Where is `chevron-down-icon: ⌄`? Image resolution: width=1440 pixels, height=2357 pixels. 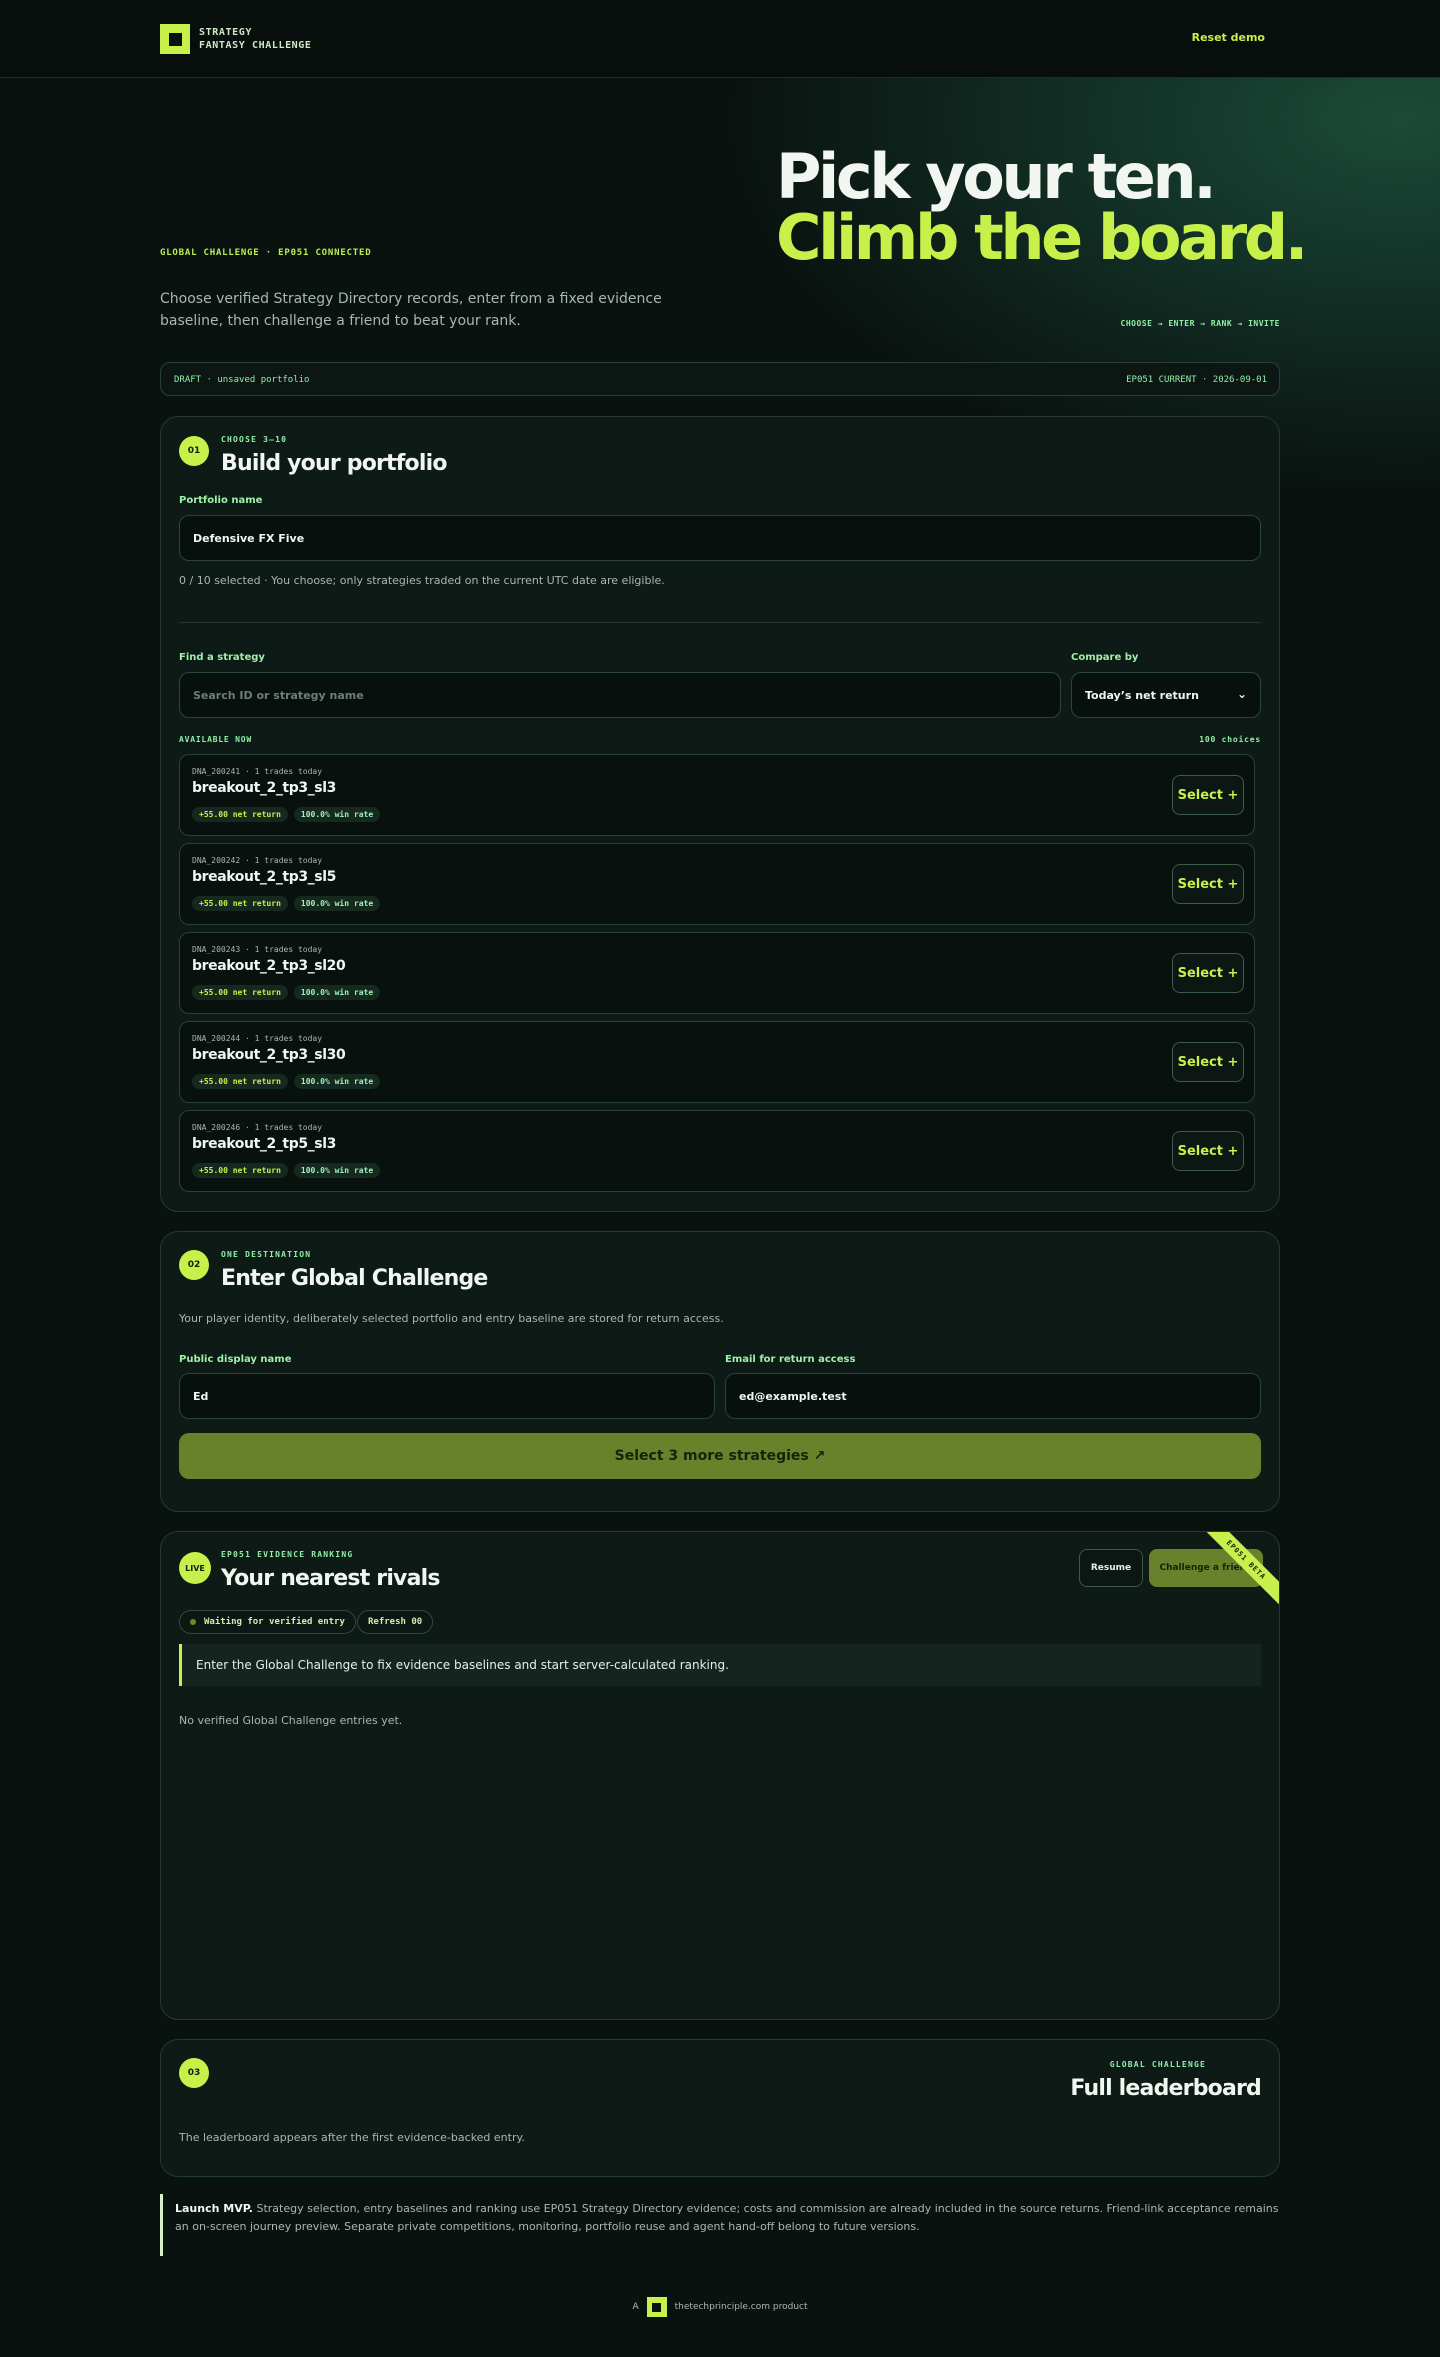 chevron-down-icon: ⌄ is located at coordinates (1241, 694).